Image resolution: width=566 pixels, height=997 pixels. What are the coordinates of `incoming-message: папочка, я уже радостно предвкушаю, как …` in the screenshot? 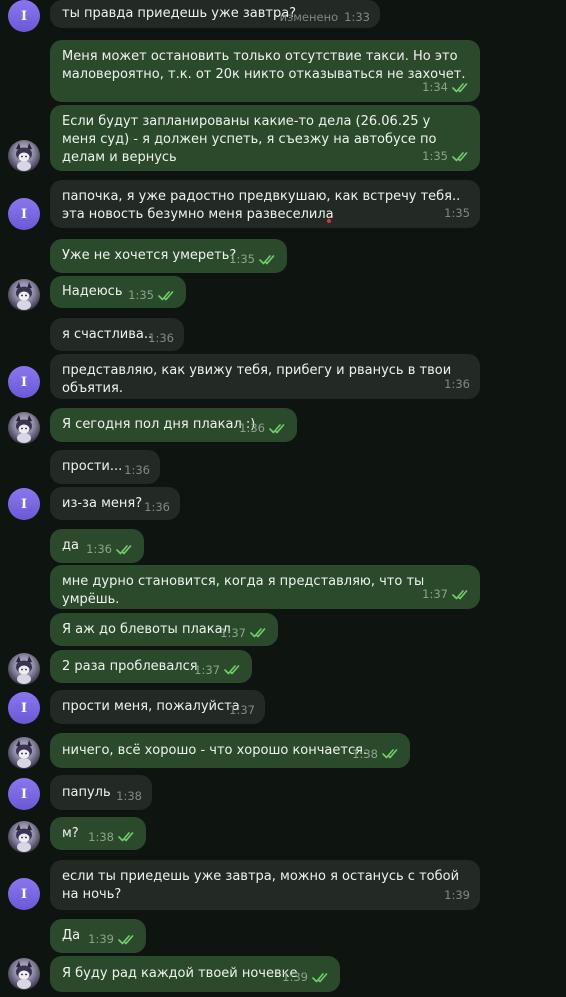 It's located at (265, 204).